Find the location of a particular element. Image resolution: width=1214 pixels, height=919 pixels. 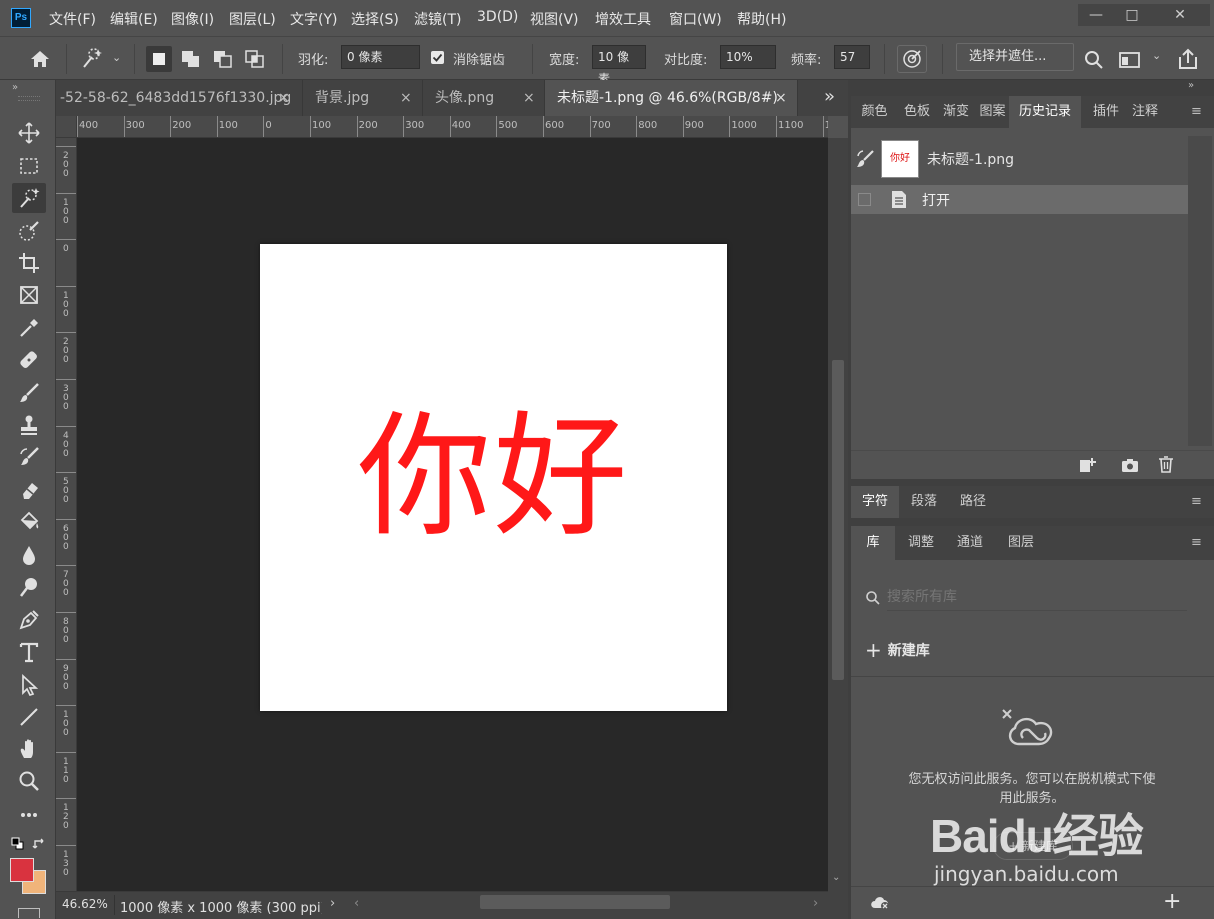

menu-3d: 3D(D) is located at coordinates (497, 17).